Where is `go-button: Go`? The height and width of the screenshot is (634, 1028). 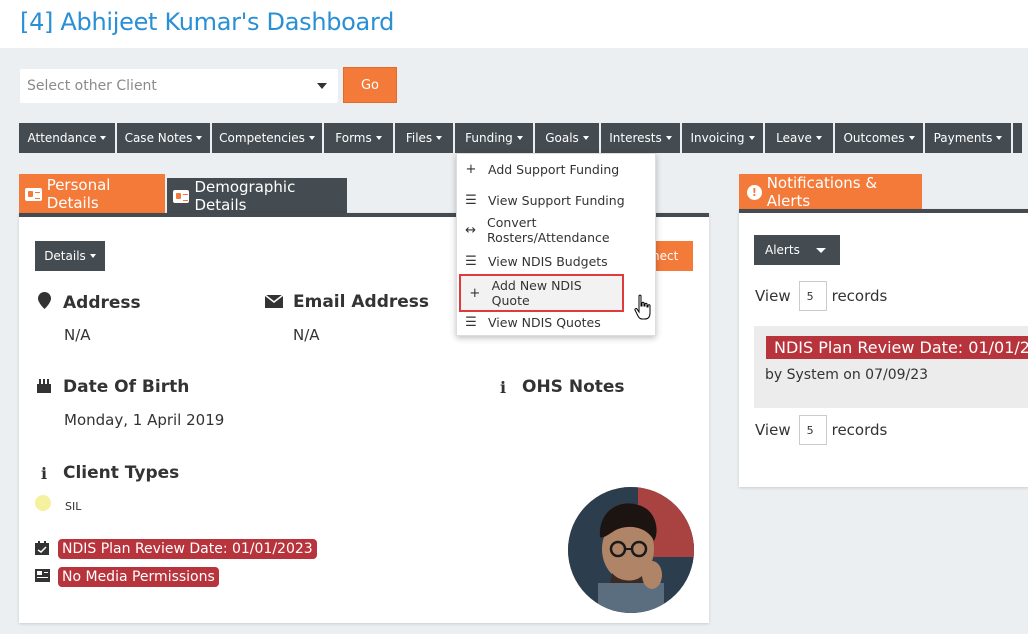
go-button: Go is located at coordinates (370, 85).